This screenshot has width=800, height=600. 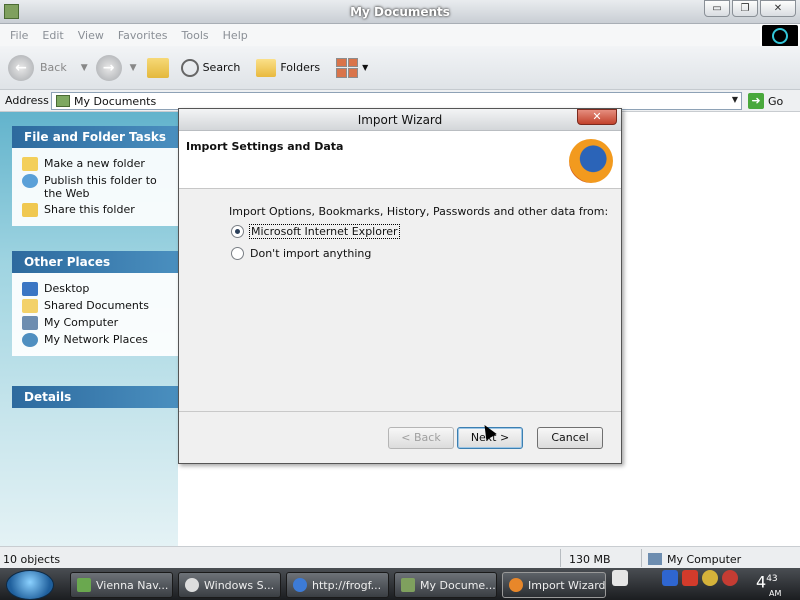 I want to click on place-shared-documents: Shared Documents, so click(x=97, y=306).